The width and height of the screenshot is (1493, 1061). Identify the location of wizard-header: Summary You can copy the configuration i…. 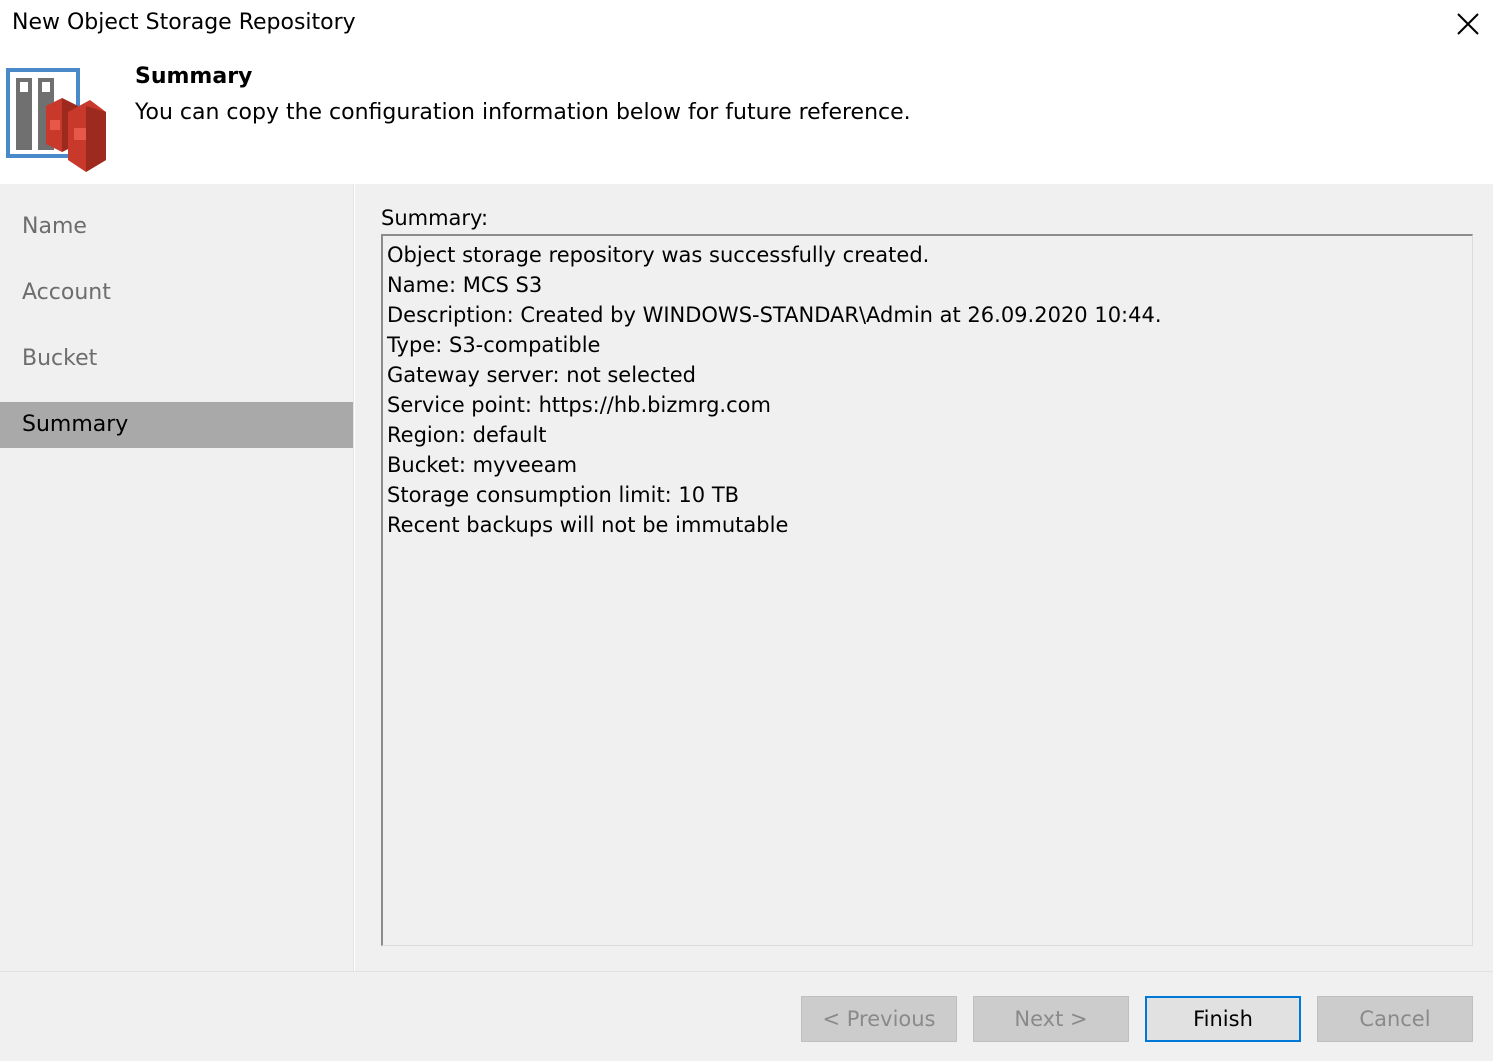
(746, 118).